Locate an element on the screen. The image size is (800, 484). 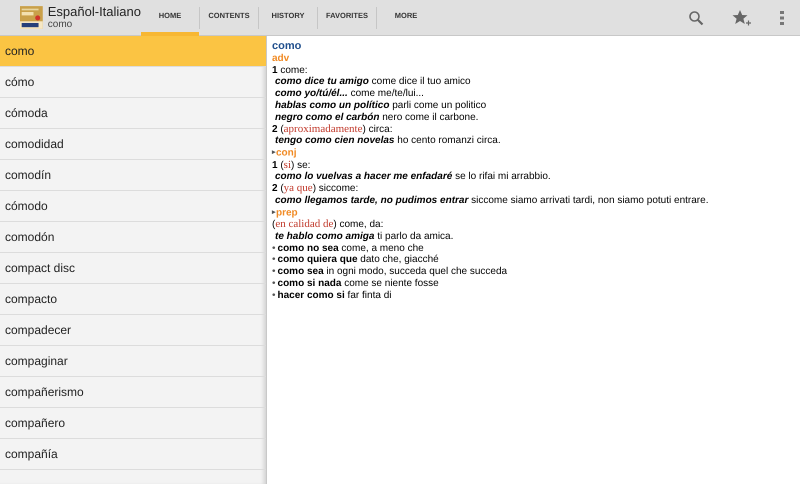
example-line: tengo como cien novelas ho cento romanzi circa. is located at coordinates (387, 141).